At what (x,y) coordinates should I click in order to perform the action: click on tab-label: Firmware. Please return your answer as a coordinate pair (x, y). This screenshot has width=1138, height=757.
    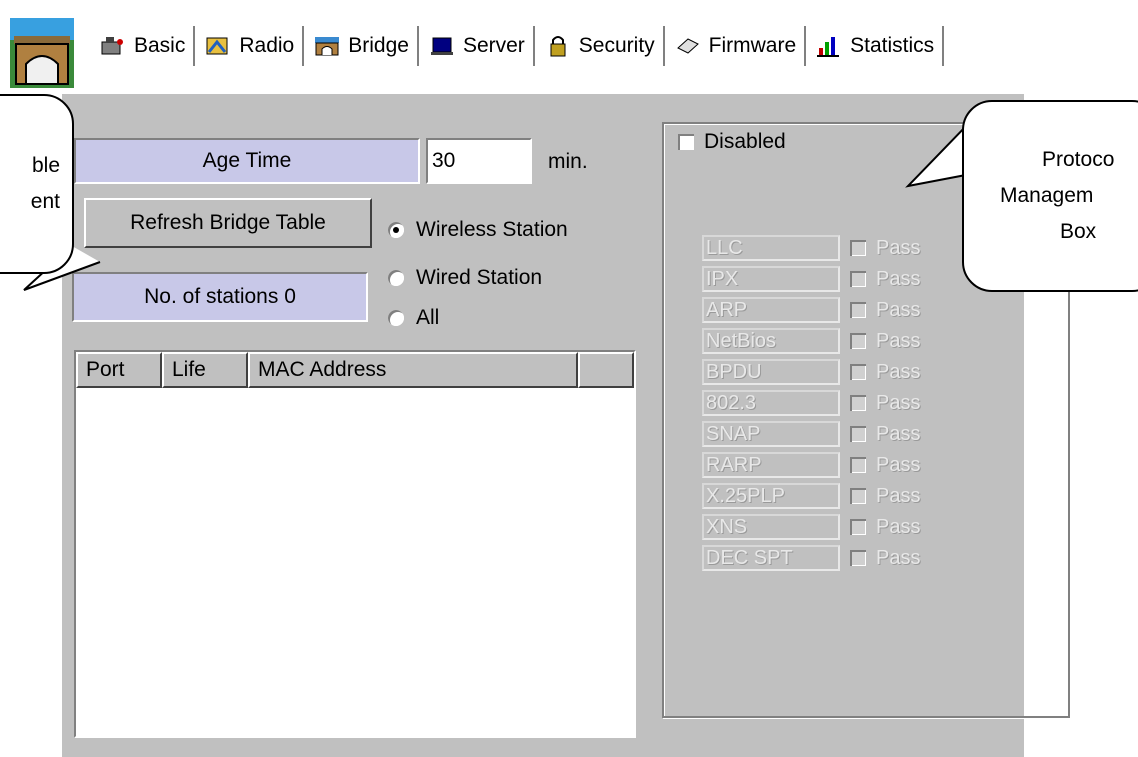
    Looking at the image, I should click on (752, 45).